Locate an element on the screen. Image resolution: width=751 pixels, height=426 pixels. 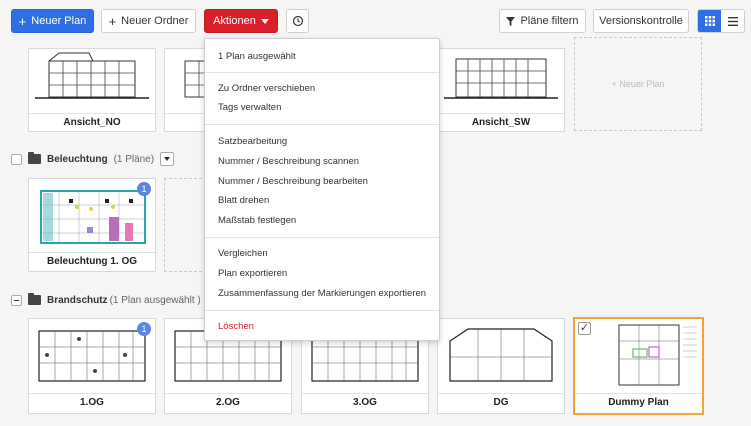
folder-menu-button is located at coordinates (167, 159).